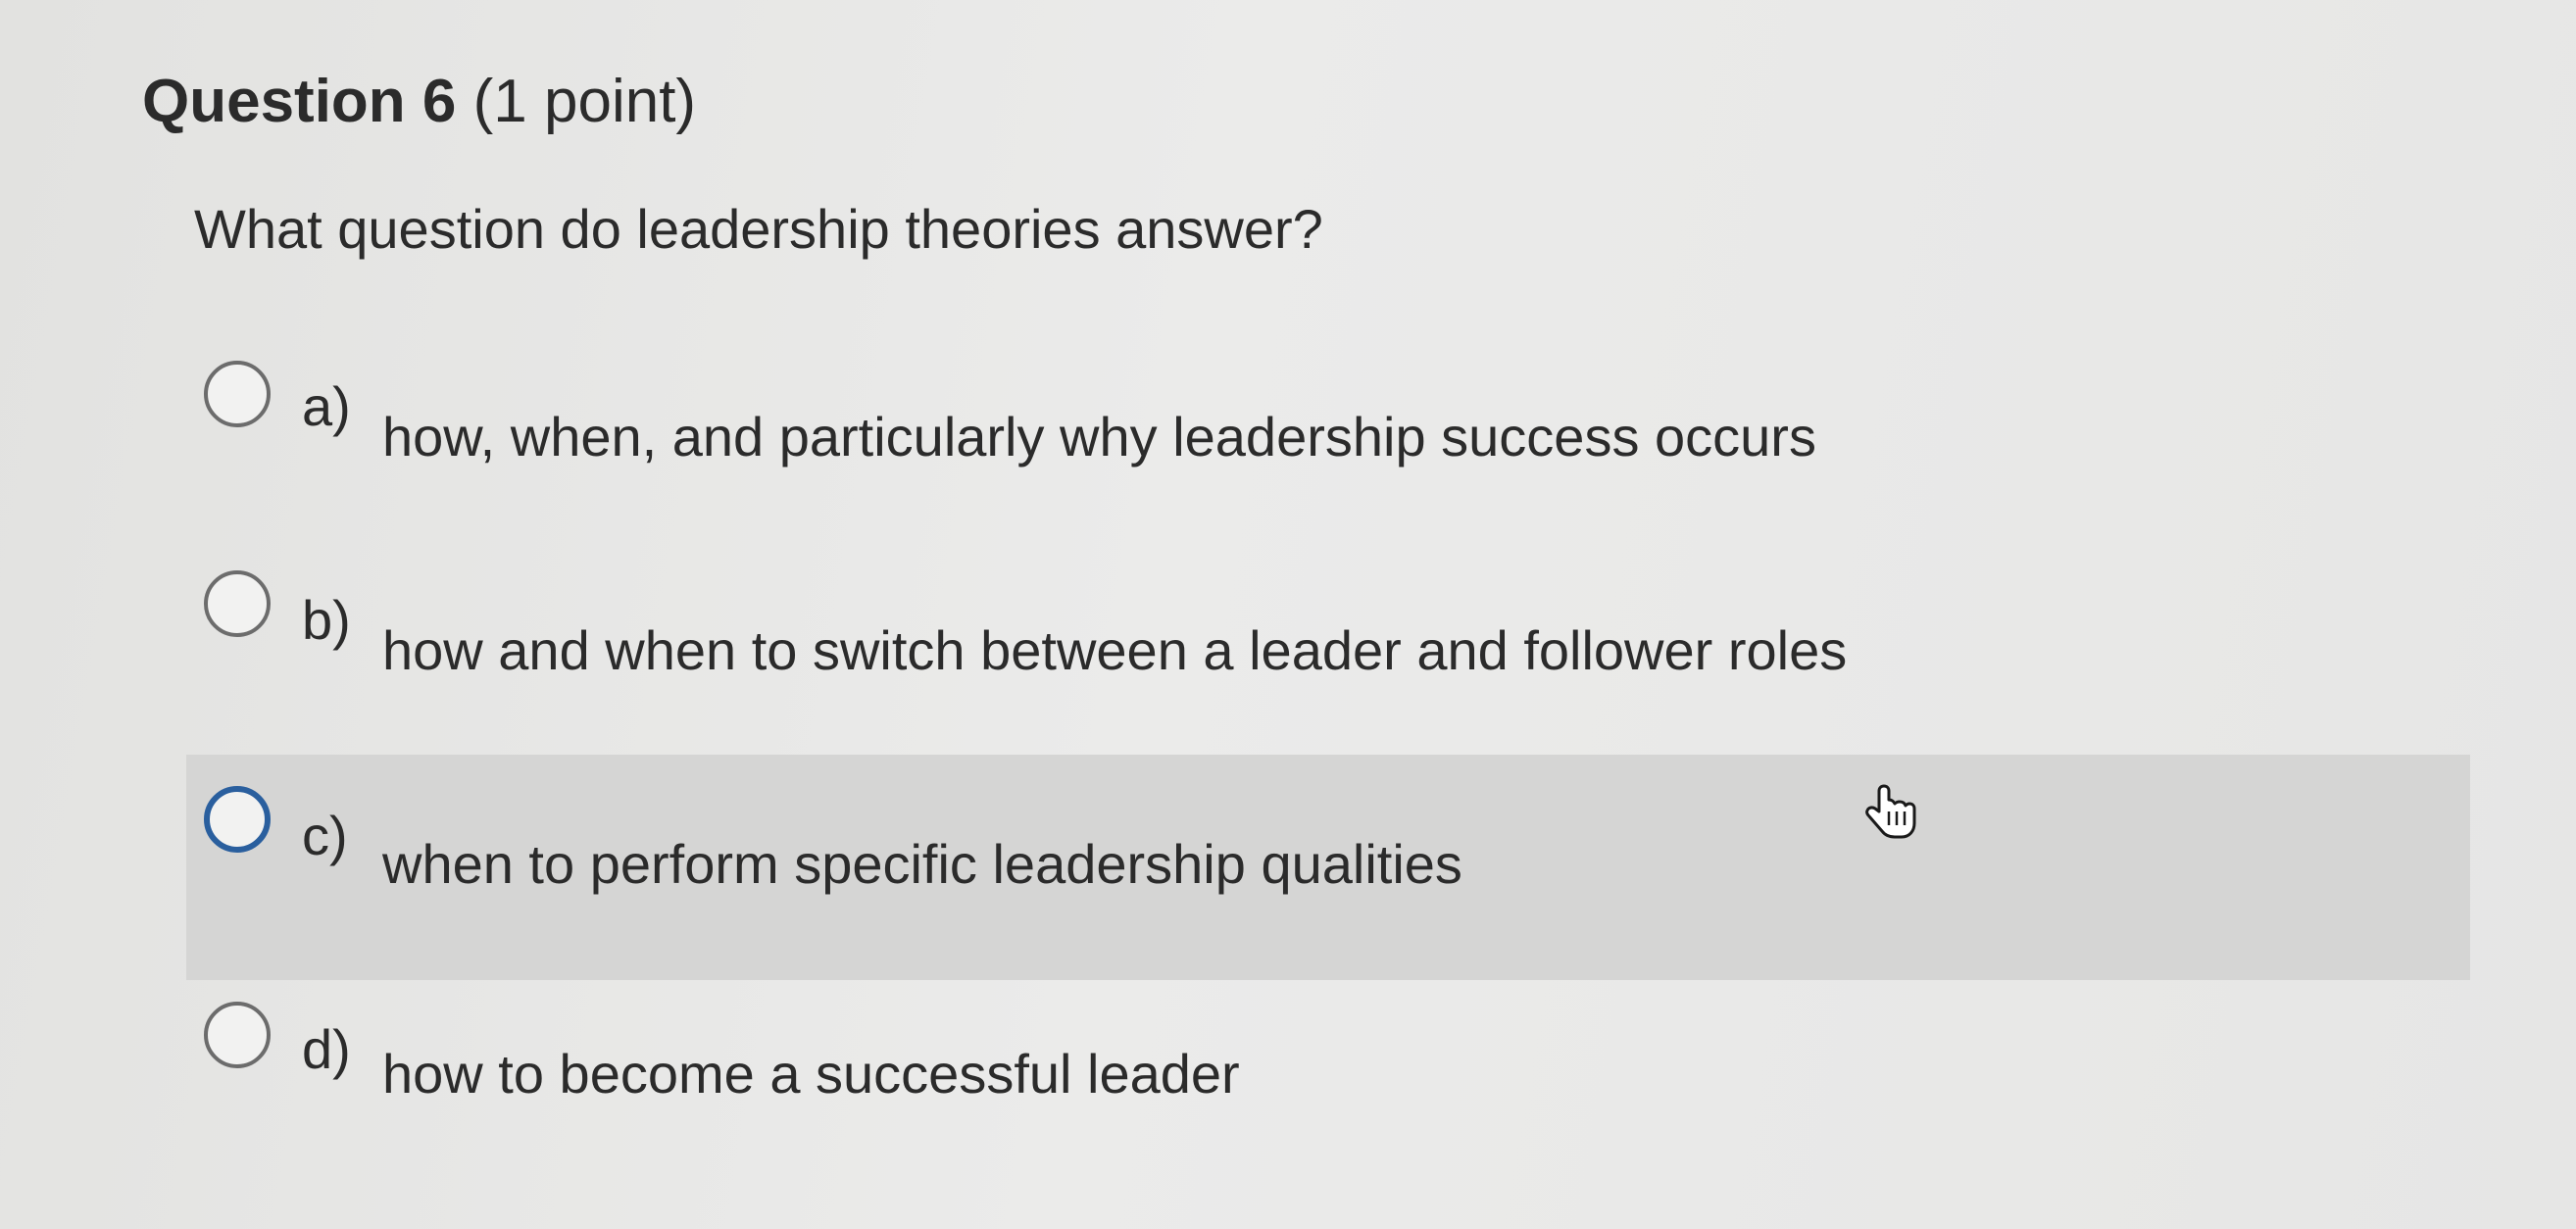 The height and width of the screenshot is (1229, 2576). Describe the element at coordinates (326, 620) in the screenshot. I see `option-letter: b)` at that location.